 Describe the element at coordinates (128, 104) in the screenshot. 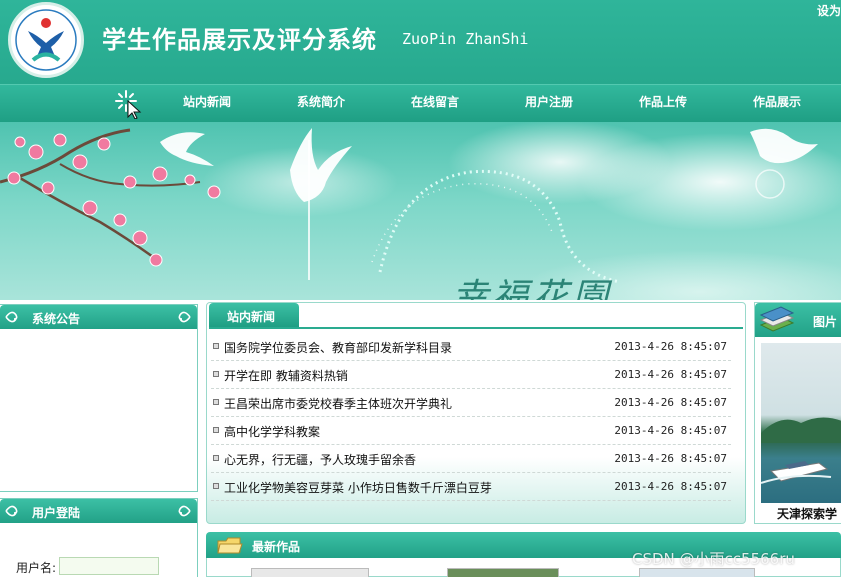

I see `sparkle-cursor-icon` at that location.